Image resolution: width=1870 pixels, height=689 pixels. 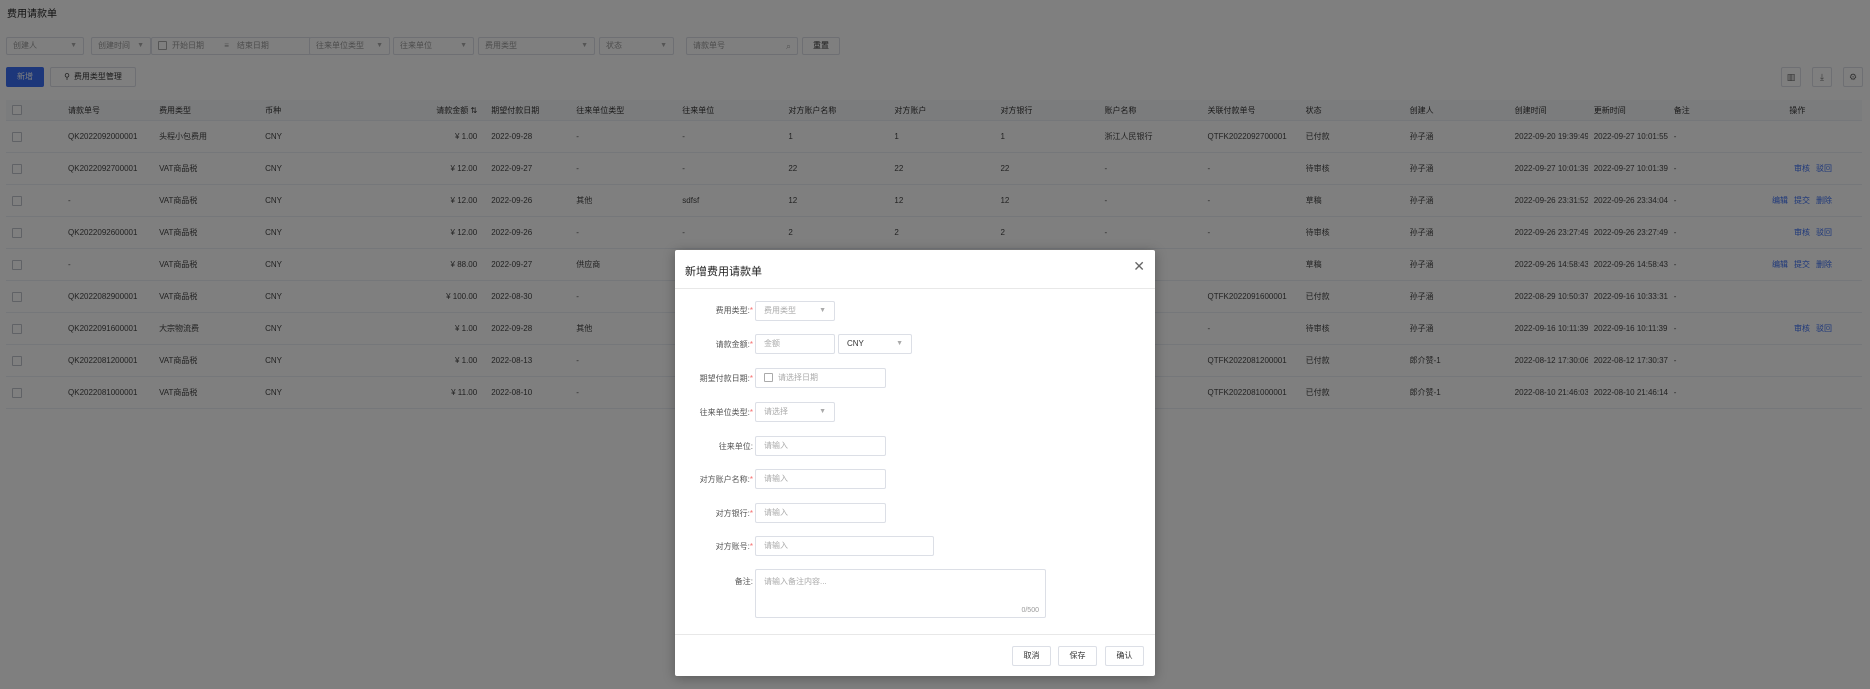 What do you see at coordinates (820, 446) in the screenshot?
I see `cp-field: 请输入` at bounding box center [820, 446].